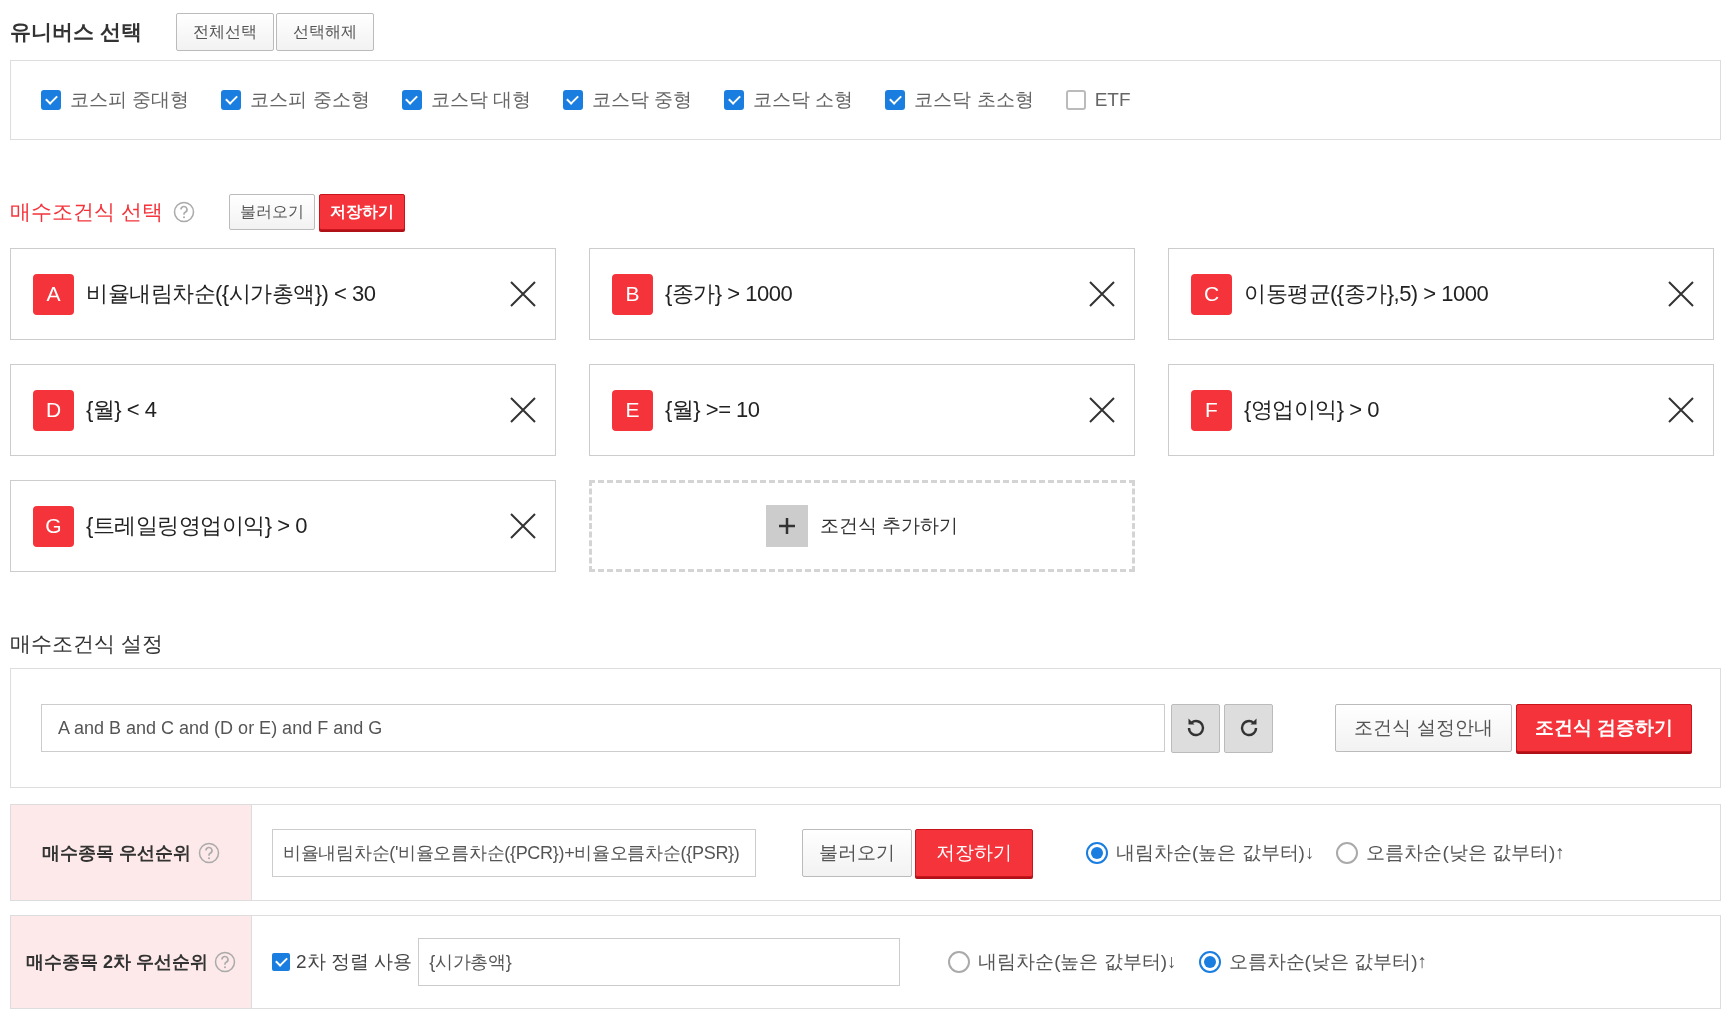 This screenshot has width=1731, height=1021. Describe the element at coordinates (310, 100) in the screenshot. I see `checkbox-label: 코스피 중소형` at that location.